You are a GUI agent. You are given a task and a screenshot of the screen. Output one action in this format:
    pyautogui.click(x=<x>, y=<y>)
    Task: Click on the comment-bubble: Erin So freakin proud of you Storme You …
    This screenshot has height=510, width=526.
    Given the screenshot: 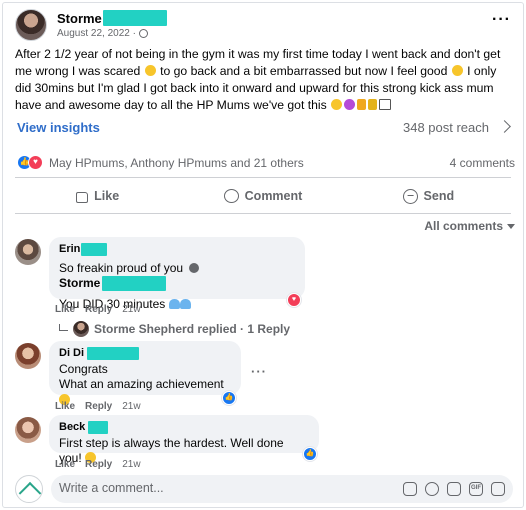 What is the action you would take?
    pyautogui.click(x=177, y=274)
    